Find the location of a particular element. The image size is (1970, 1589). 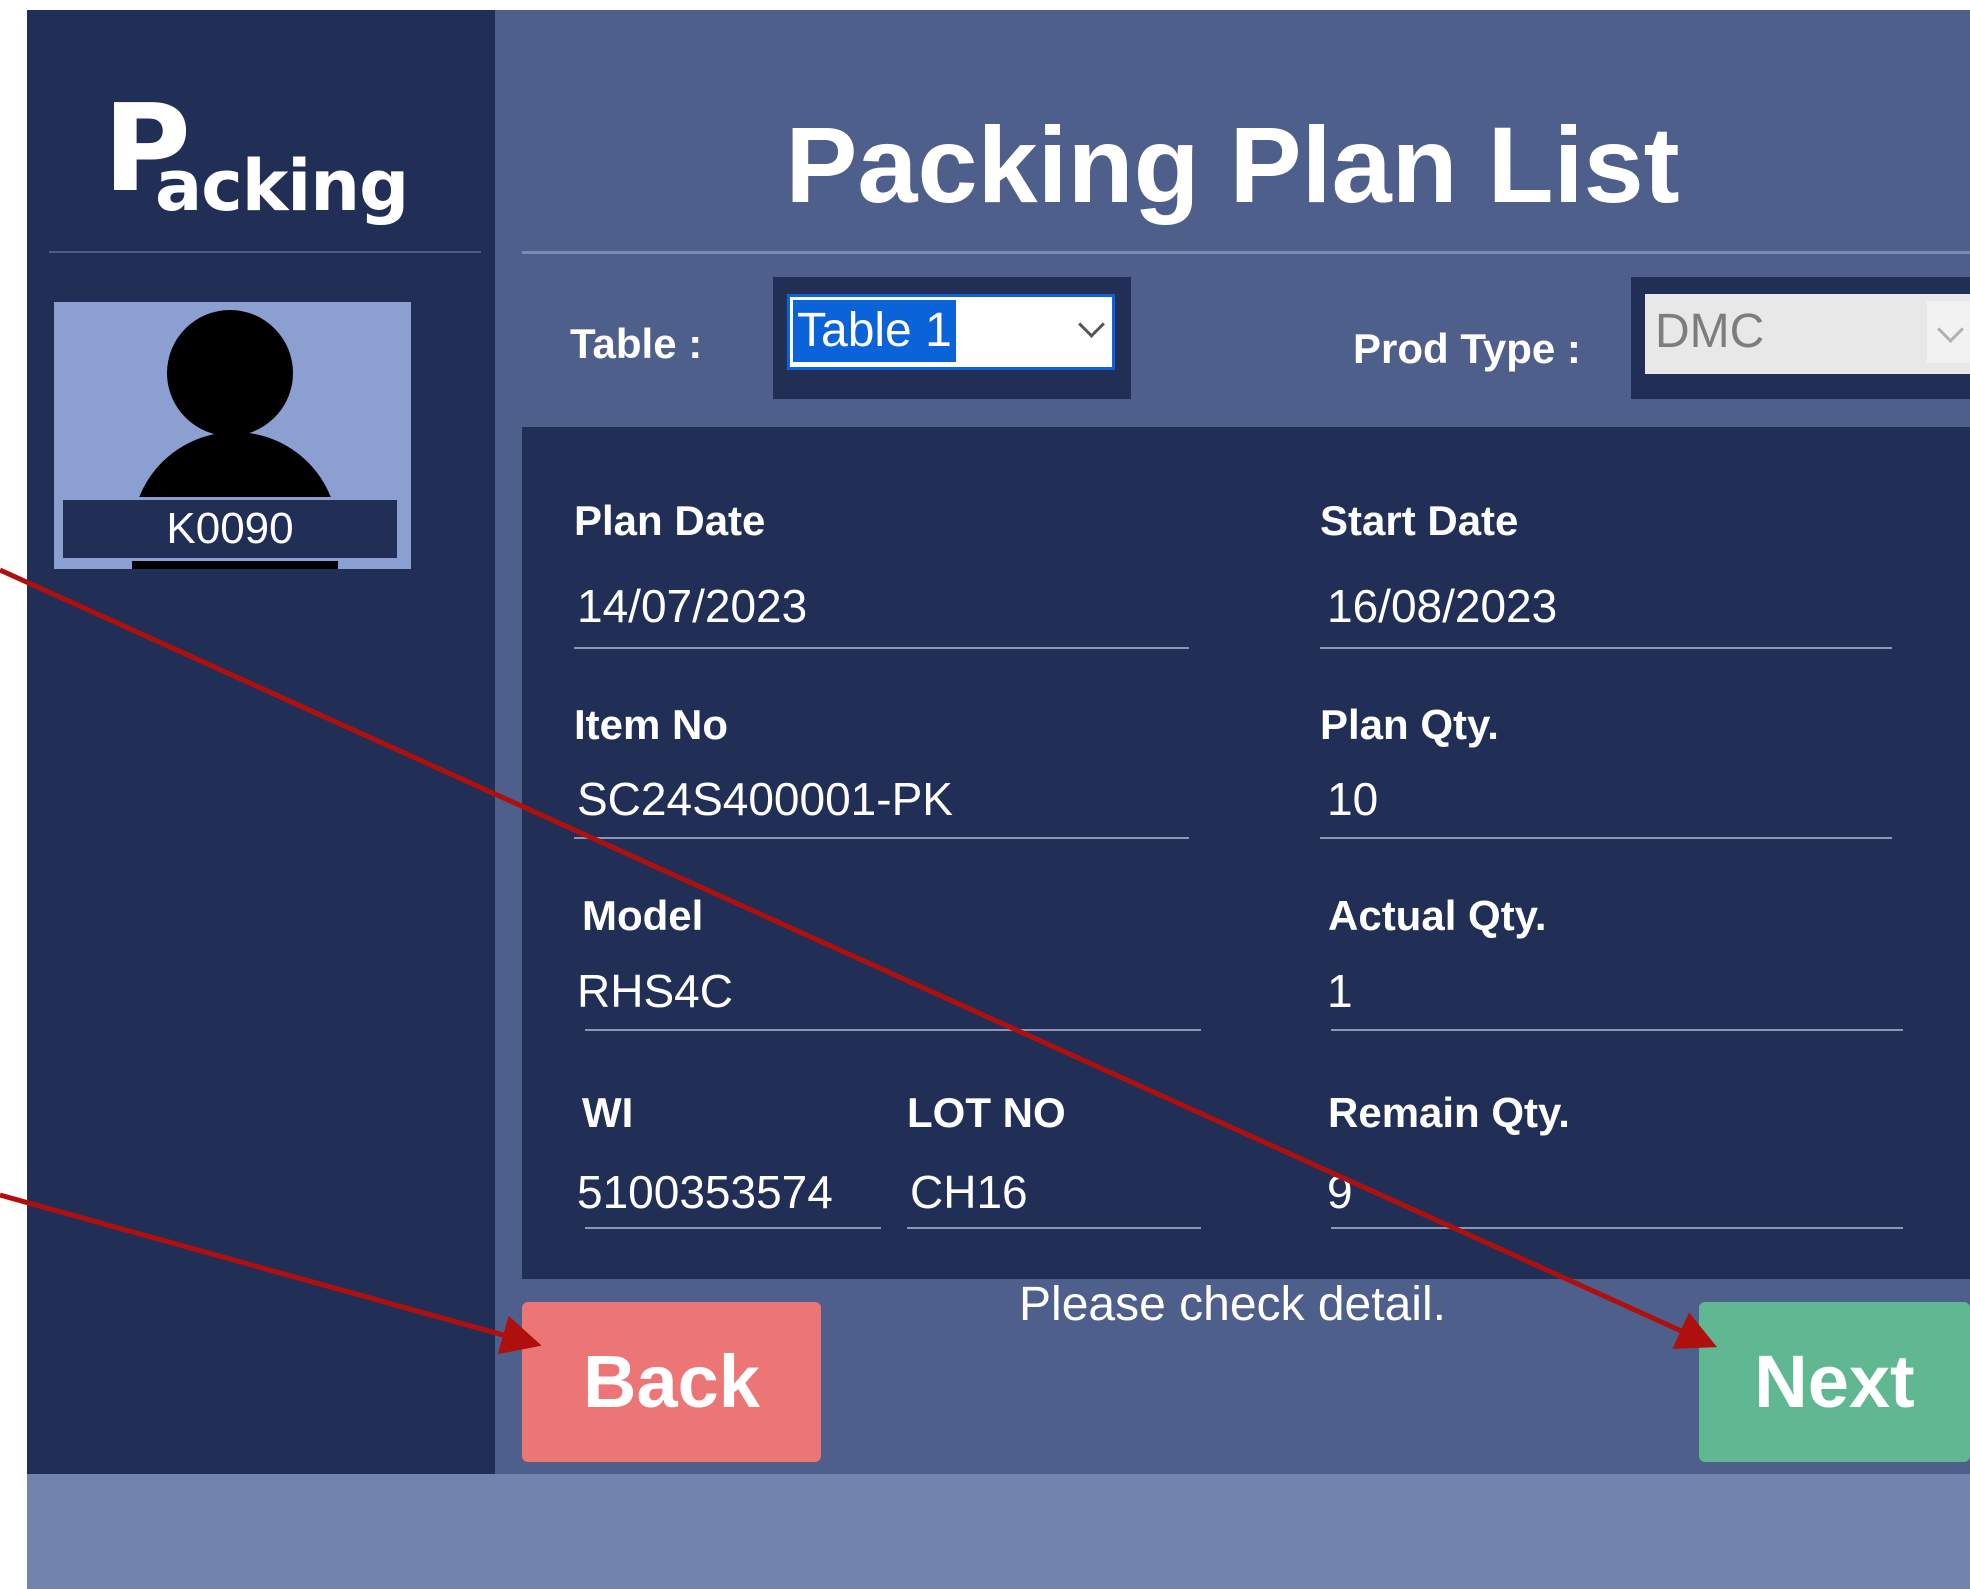

lot-no-label: LOT NO is located at coordinates (986, 1112).